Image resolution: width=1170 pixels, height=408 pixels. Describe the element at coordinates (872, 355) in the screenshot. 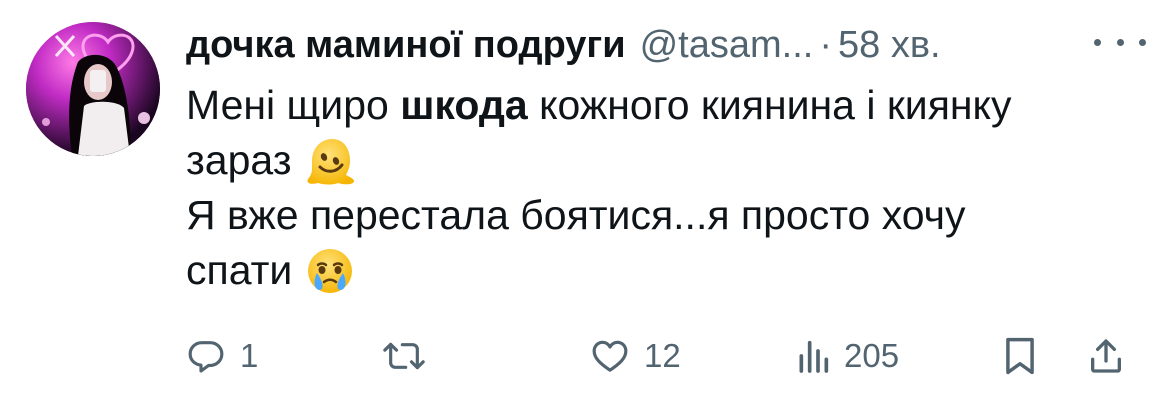

I see `views-count: 205` at that location.